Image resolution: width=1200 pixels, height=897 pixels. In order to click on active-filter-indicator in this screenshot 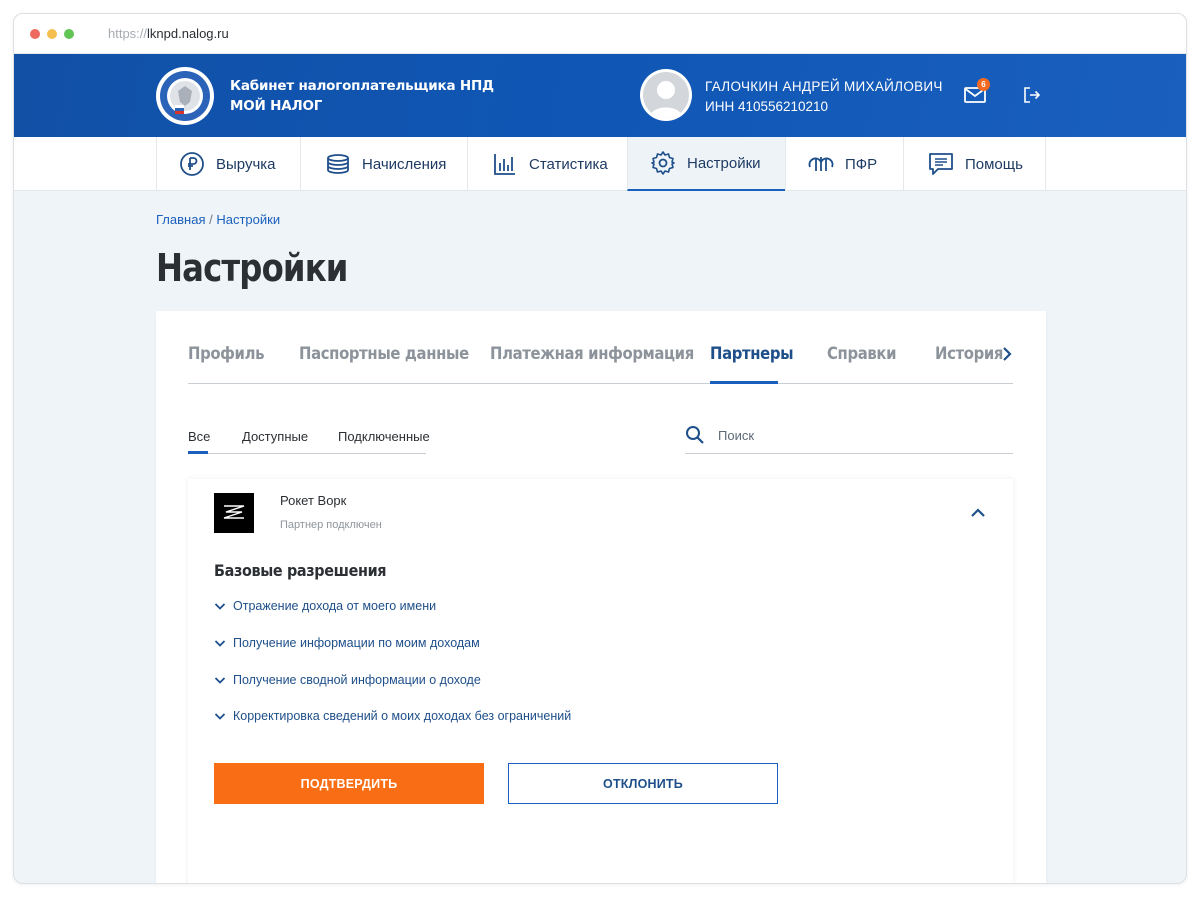, I will do `click(198, 452)`.